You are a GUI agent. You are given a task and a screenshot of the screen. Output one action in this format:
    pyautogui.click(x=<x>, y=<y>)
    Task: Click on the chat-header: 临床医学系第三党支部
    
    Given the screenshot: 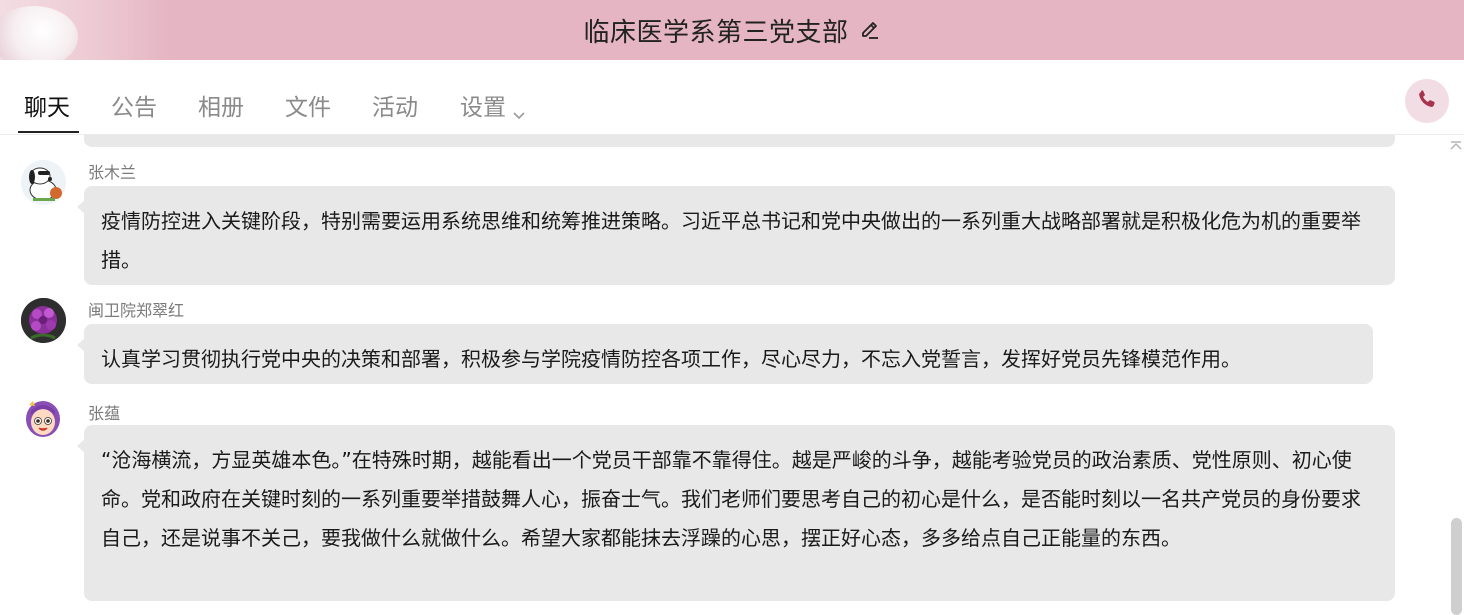 What is the action you would take?
    pyautogui.click(x=732, y=30)
    